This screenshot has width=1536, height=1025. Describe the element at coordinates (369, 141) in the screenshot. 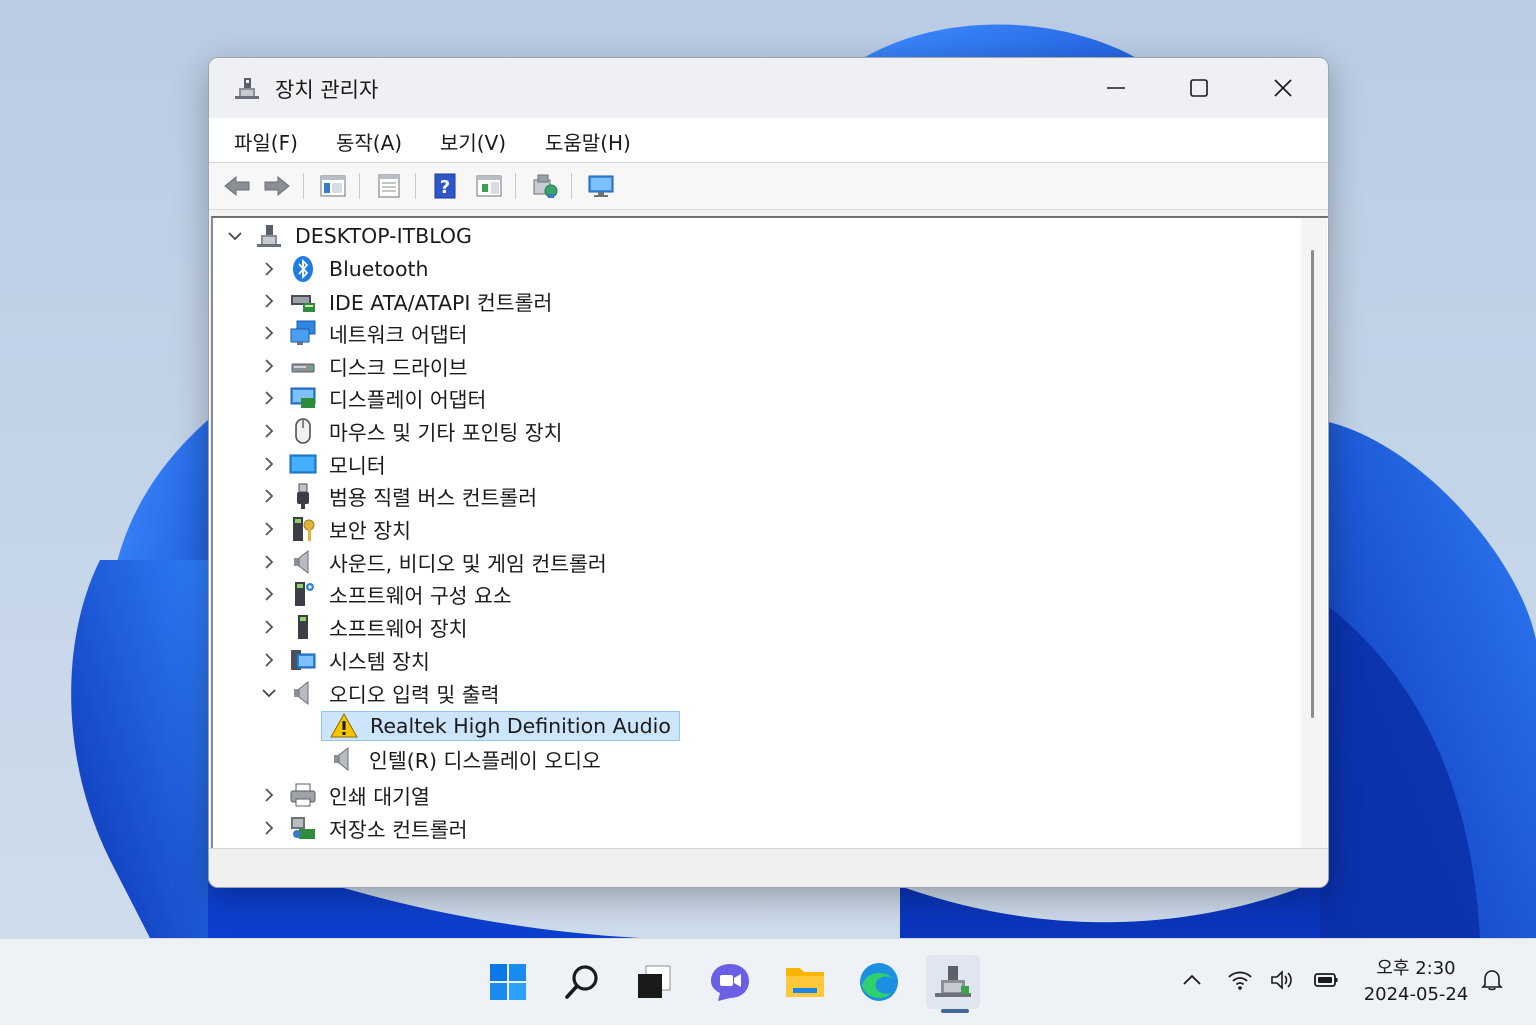

I see `menu-action: 동작(A)` at that location.